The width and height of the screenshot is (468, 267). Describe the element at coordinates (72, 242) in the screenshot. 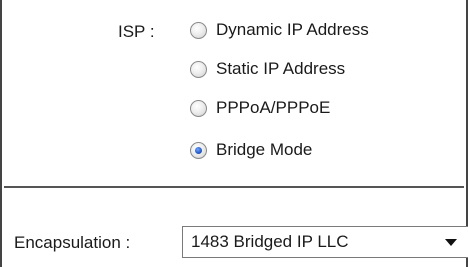

I see `encapsulation-label: Encapsulation :` at that location.